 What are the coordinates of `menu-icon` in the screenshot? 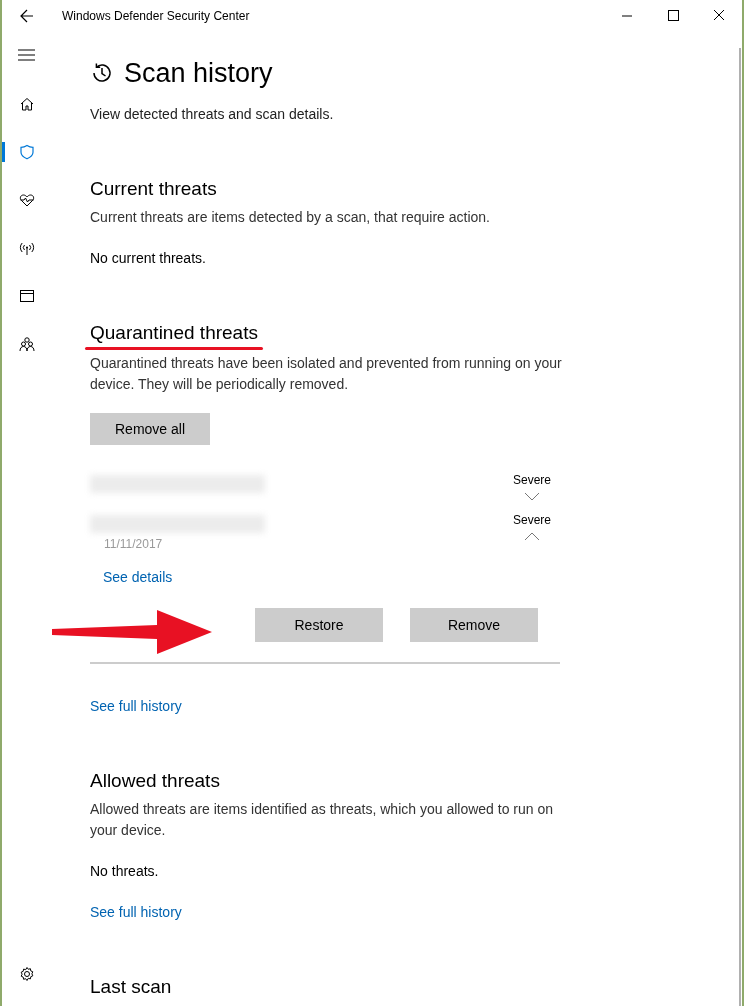 It's located at (26, 55).